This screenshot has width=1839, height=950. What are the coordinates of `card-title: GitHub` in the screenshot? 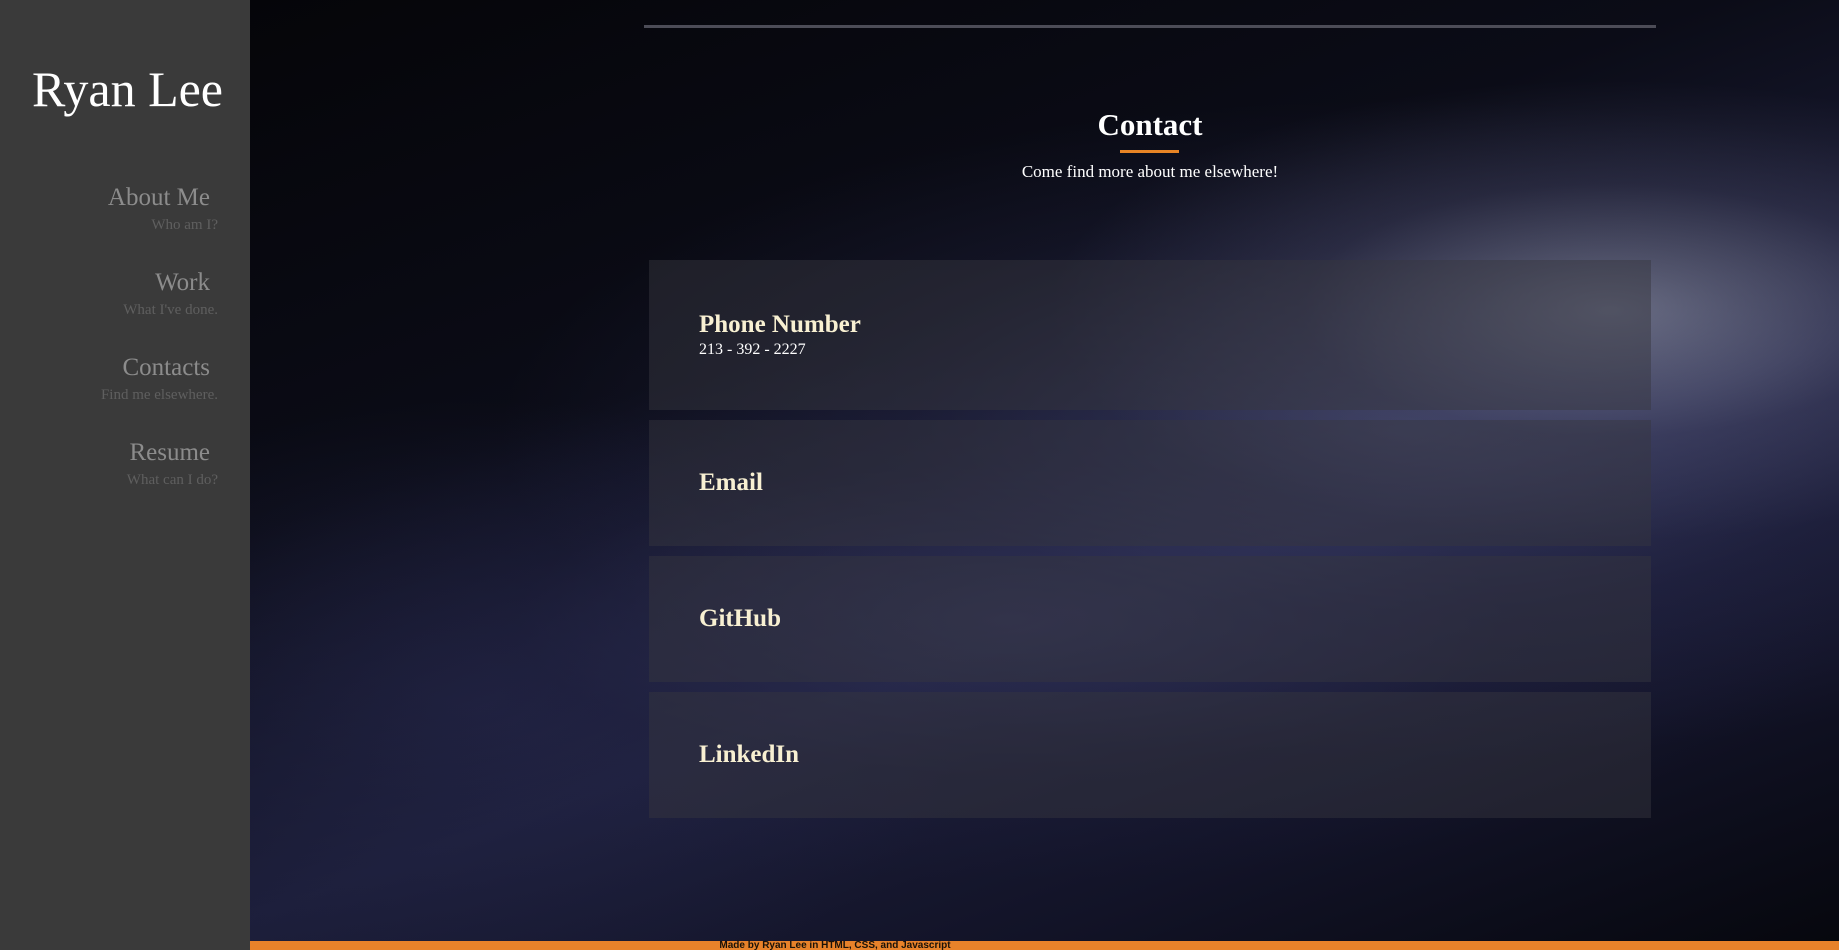 It's located at (740, 618).